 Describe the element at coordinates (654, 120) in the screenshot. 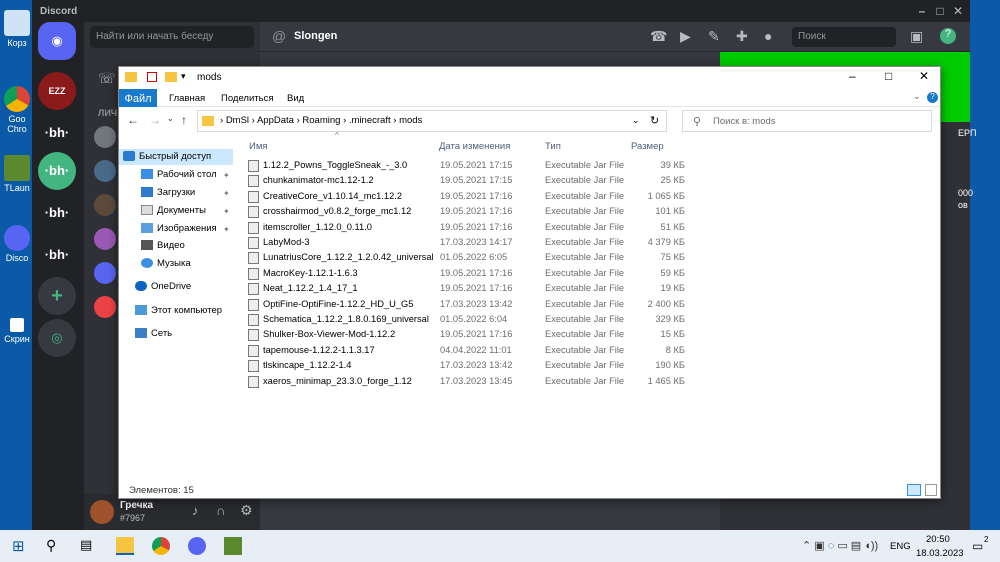

I see `refresh-icon: ↻` at that location.